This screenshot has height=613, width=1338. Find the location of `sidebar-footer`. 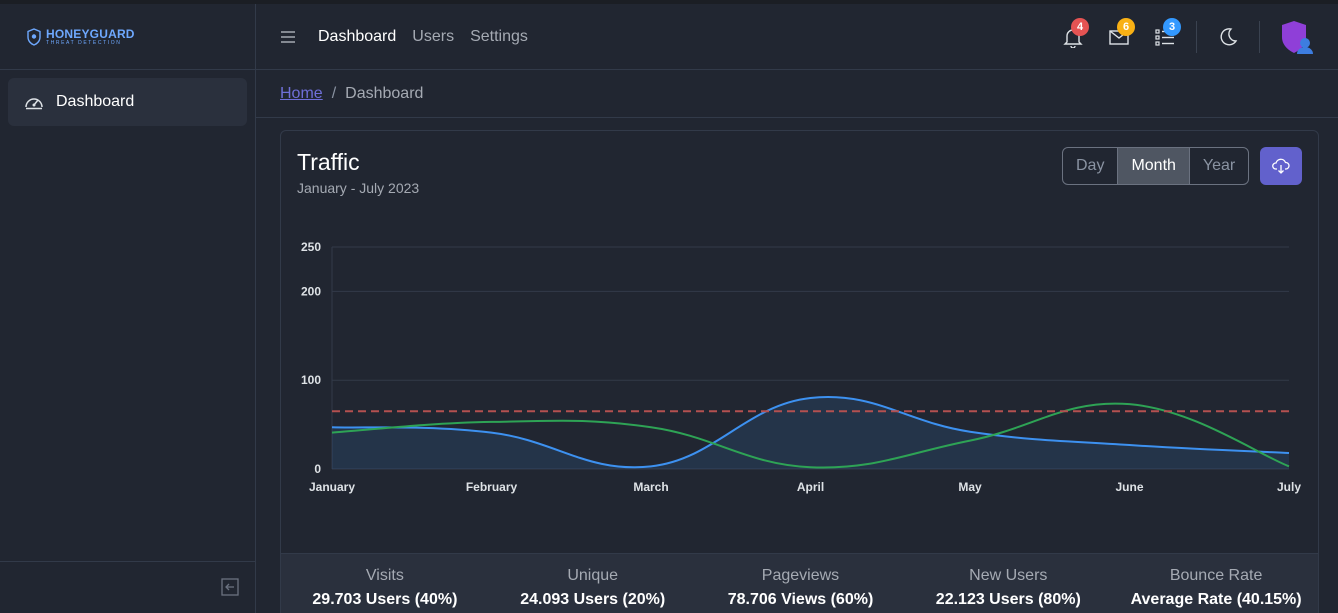

sidebar-footer is located at coordinates (127, 587).